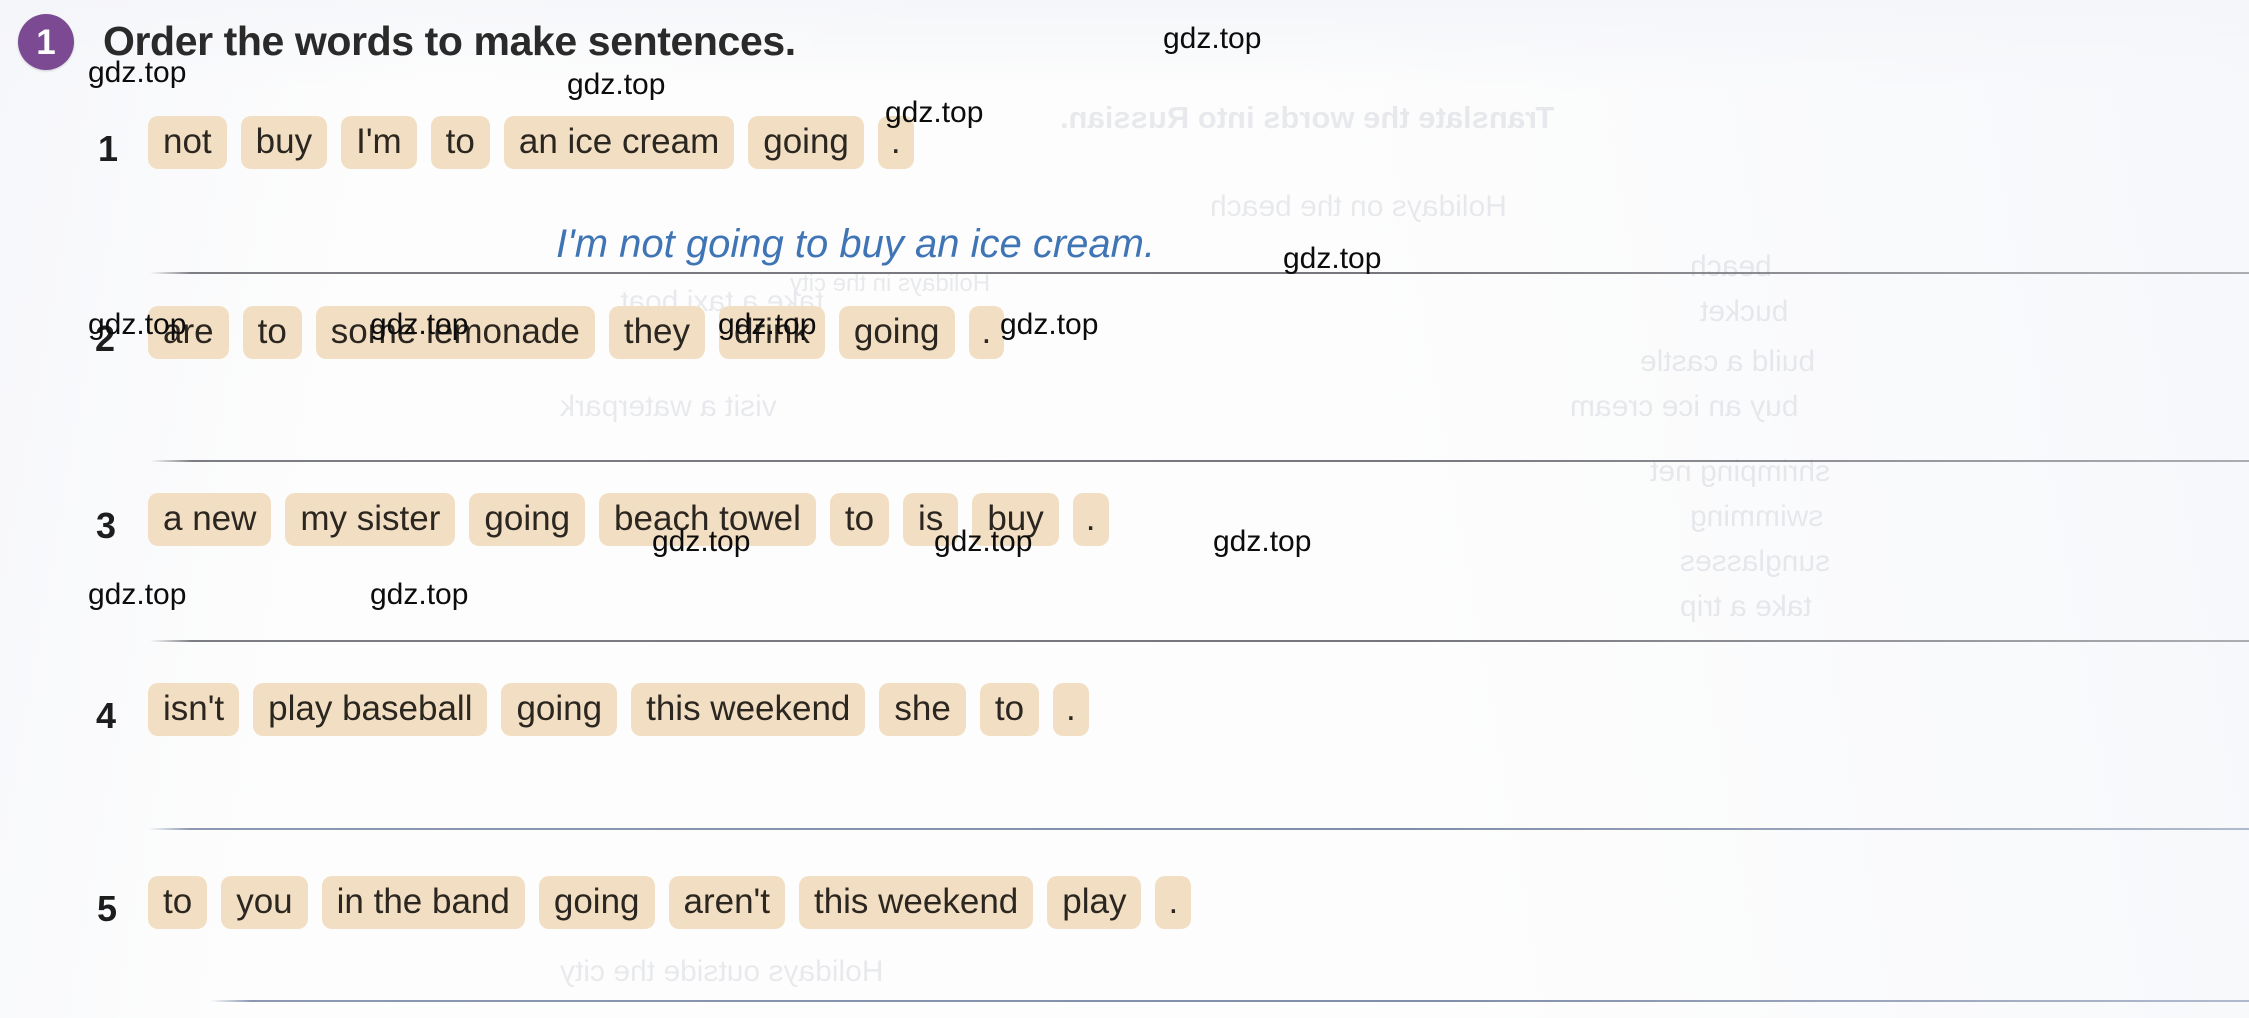  What do you see at coordinates (856, 244) in the screenshot?
I see `answer-text-item-1: I'm not going to buy an ice cream.` at bounding box center [856, 244].